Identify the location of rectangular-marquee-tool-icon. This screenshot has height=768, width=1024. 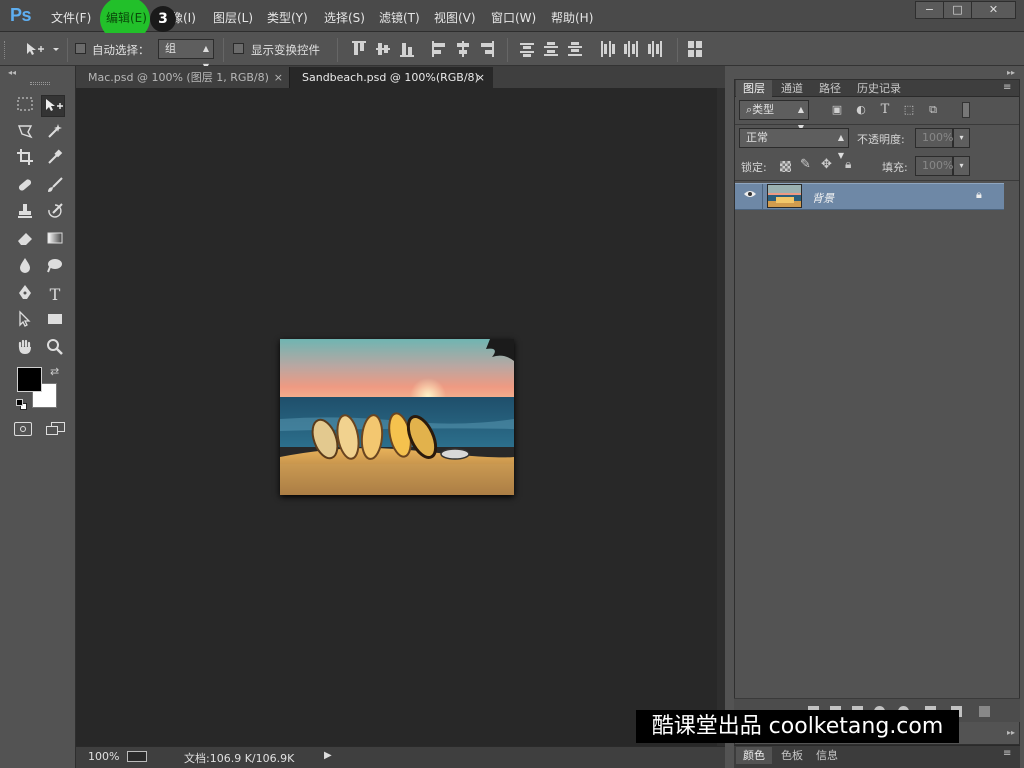
(25, 107).